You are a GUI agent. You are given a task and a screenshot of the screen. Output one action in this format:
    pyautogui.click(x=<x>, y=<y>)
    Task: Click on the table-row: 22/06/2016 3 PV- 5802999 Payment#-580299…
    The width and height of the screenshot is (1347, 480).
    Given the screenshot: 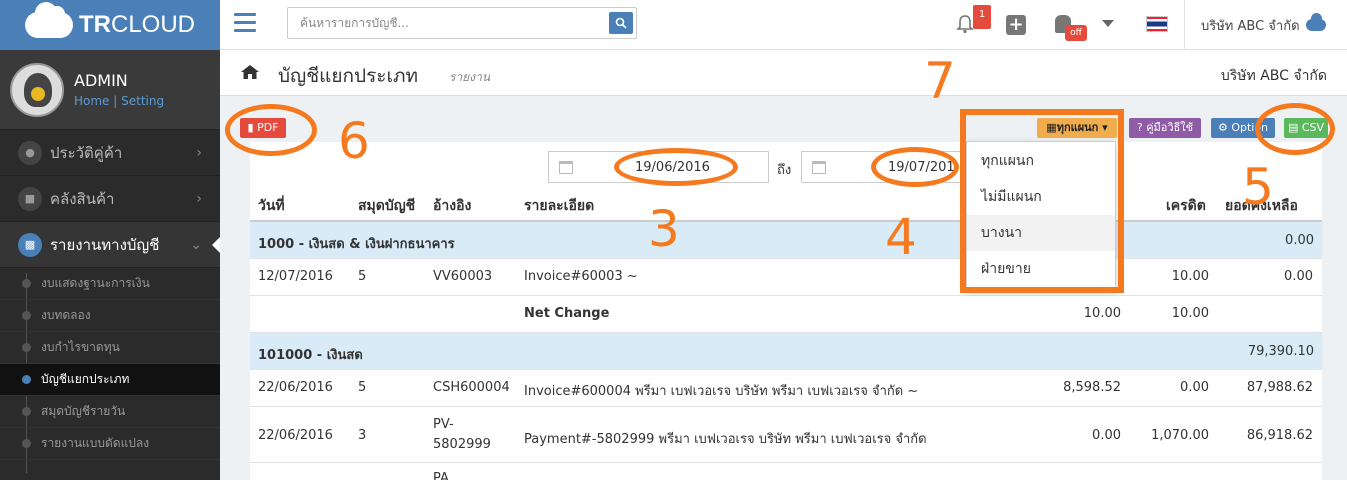 What is the action you would take?
    pyautogui.click(x=786, y=435)
    